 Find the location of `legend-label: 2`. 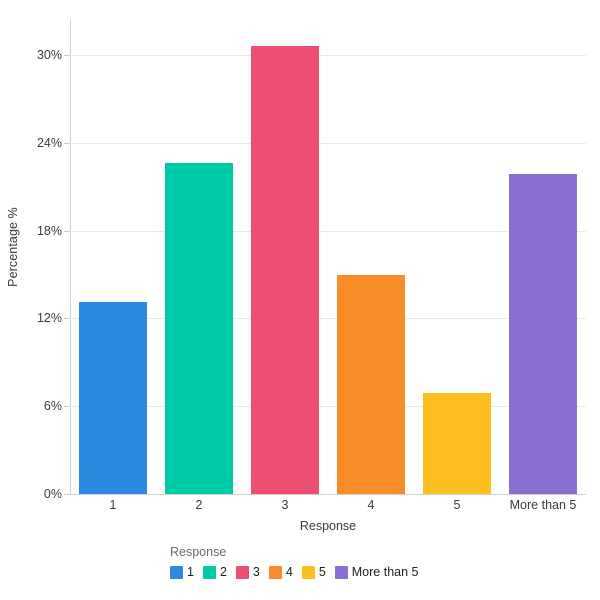

legend-label: 2 is located at coordinates (223, 572).